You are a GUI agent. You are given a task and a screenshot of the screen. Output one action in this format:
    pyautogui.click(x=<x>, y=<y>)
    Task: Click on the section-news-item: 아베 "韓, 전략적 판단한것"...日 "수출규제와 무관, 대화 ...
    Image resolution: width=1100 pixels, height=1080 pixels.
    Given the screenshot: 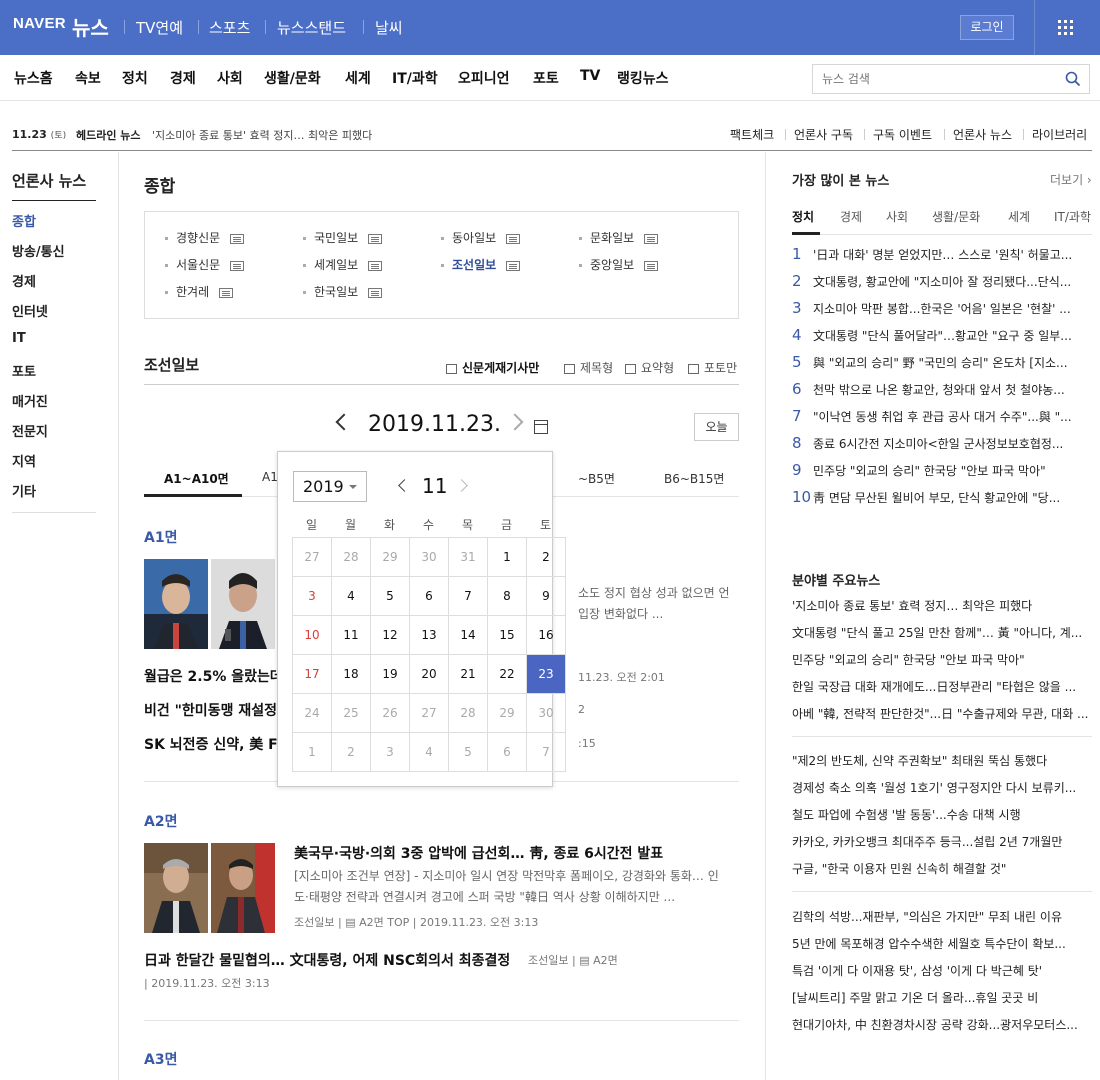 What is the action you would take?
    pyautogui.click(x=942, y=713)
    